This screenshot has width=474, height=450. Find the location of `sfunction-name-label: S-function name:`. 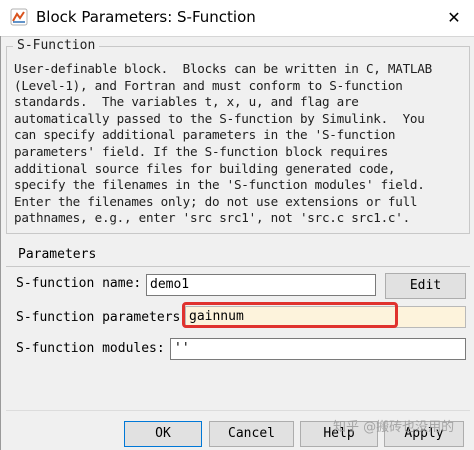

sfunction-name-label: S-function name: is located at coordinates (79, 283).